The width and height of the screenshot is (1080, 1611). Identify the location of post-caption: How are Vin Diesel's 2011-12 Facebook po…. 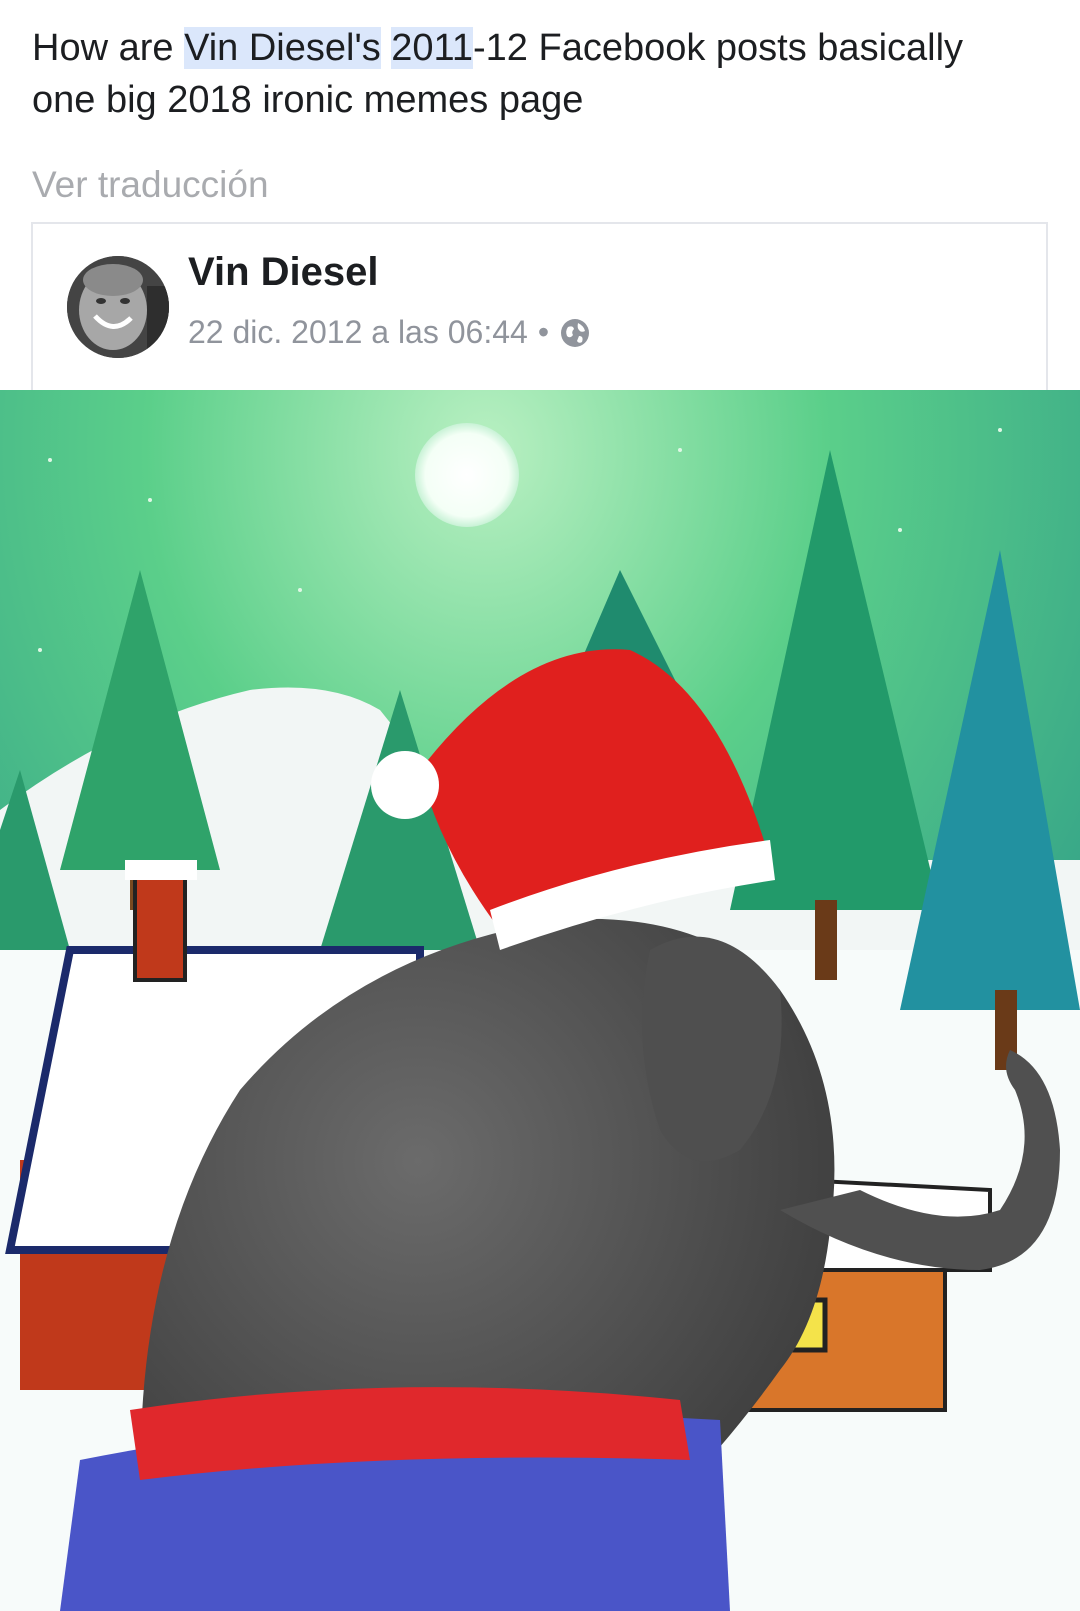
(532, 74).